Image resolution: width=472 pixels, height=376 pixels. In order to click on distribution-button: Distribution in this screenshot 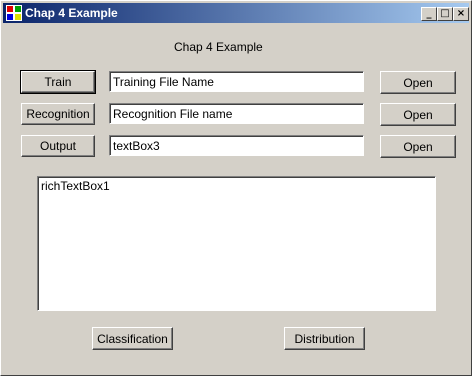, I will do `click(324, 338)`.